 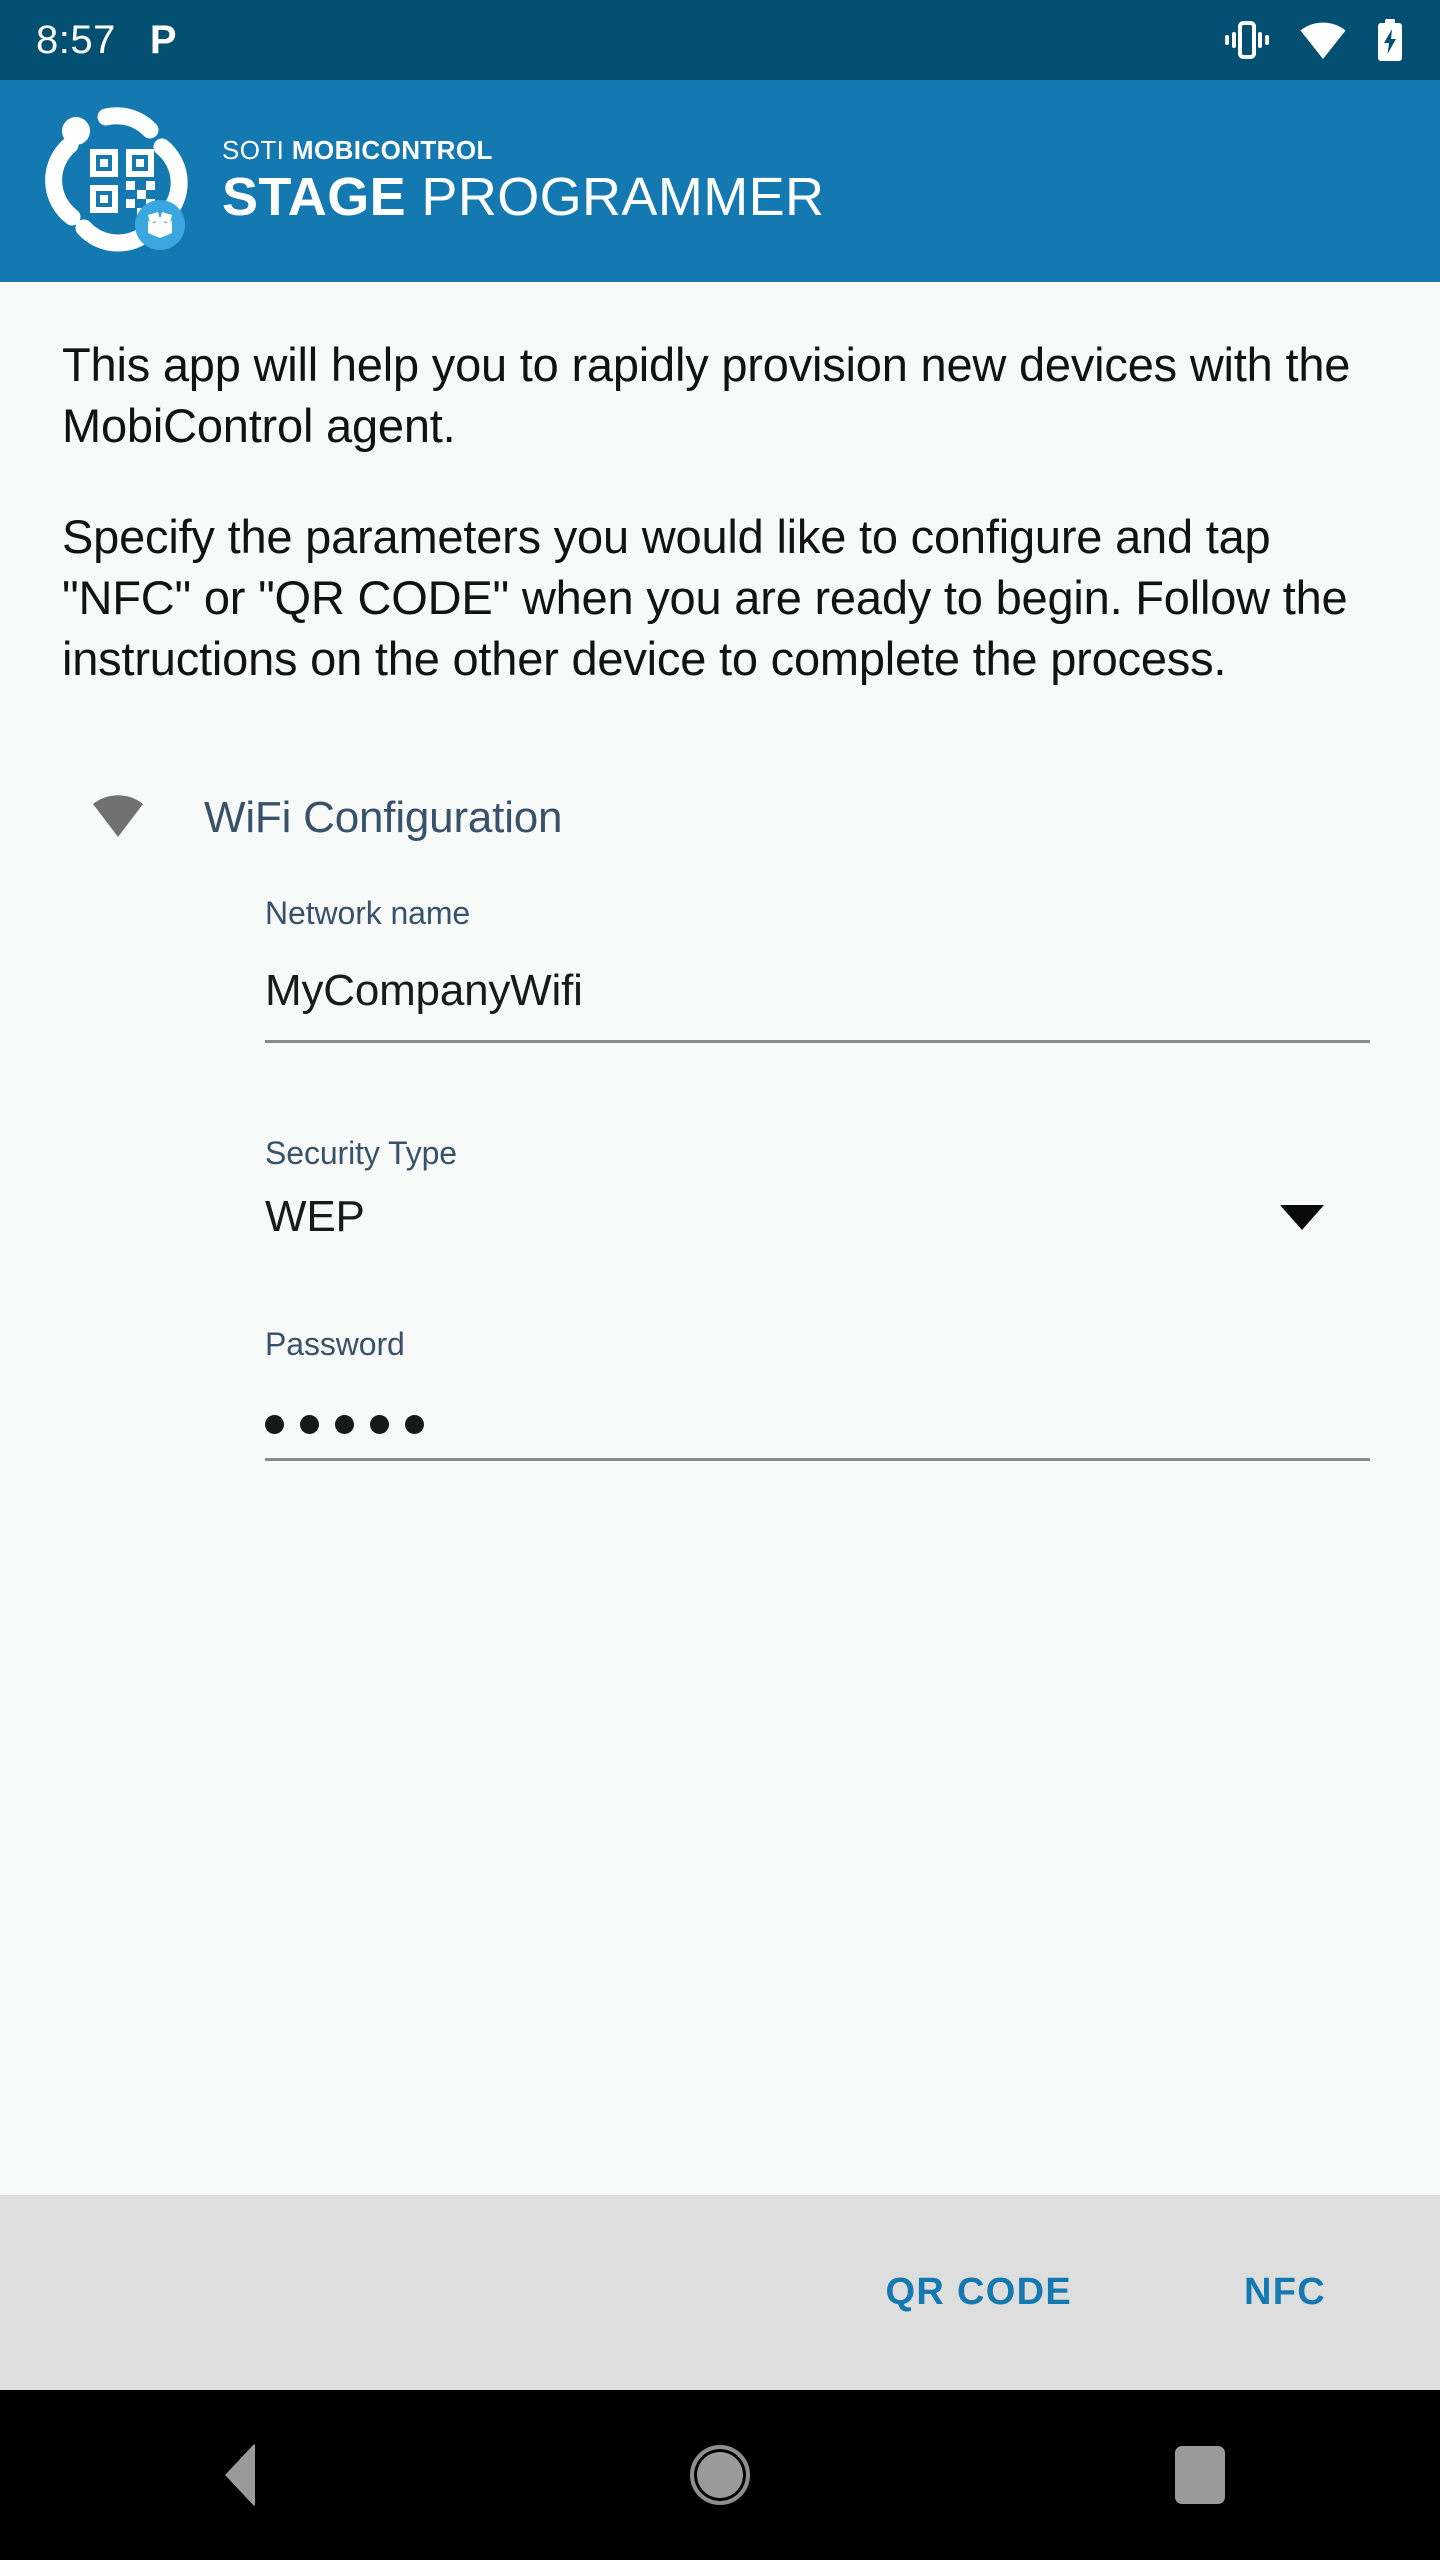 What do you see at coordinates (720, 818) in the screenshot?
I see `wifi-section-header: WiFi Configuration` at bounding box center [720, 818].